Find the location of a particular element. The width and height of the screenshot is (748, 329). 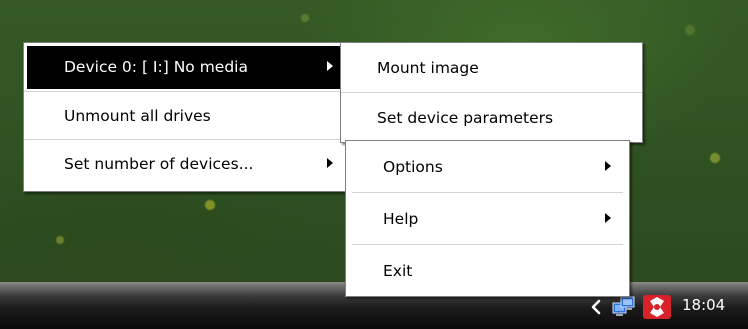

menu-item-label: Set device parameters is located at coordinates (465, 117).